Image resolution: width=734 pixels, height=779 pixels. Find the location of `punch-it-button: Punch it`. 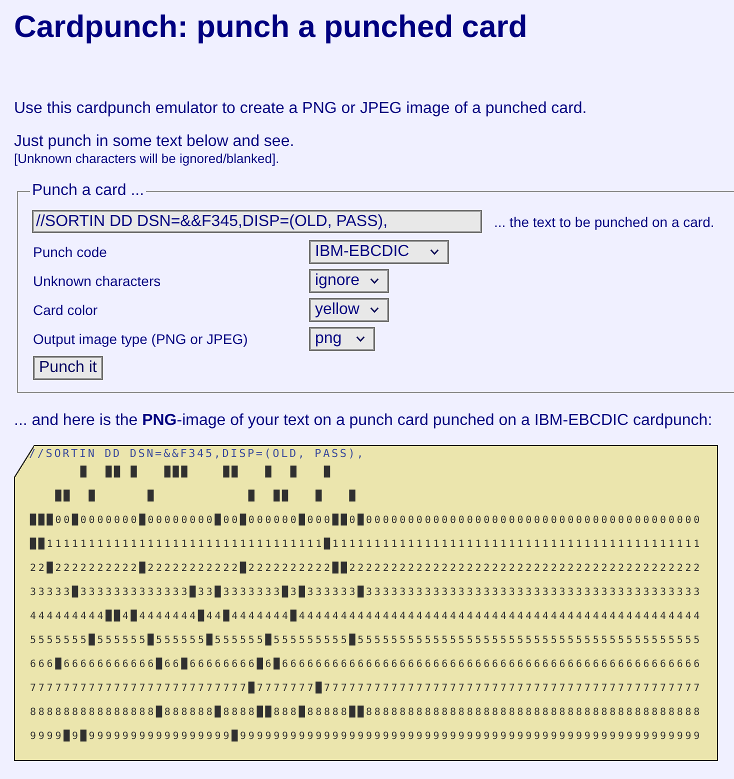

punch-it-button: Punch it is located at coordinates (68, 368).